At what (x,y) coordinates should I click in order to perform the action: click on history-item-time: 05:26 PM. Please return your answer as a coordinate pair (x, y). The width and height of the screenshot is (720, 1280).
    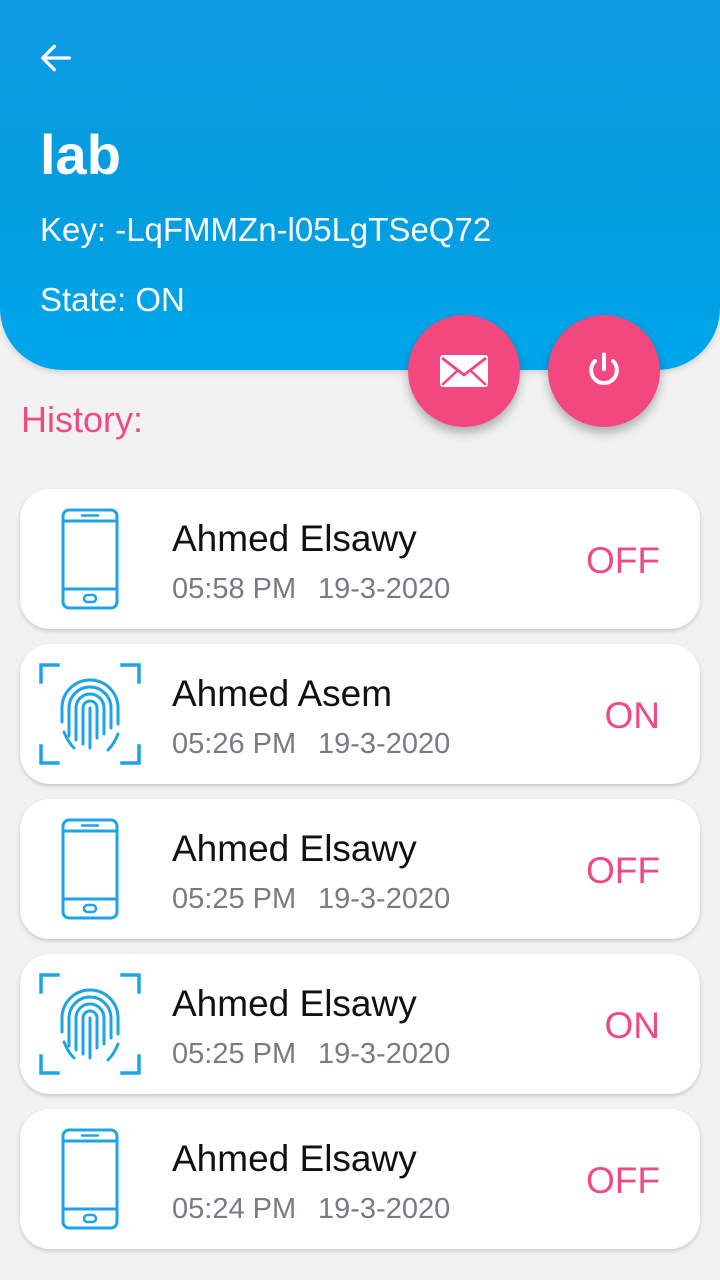
    Looking at the image, I should click on (234, 744).